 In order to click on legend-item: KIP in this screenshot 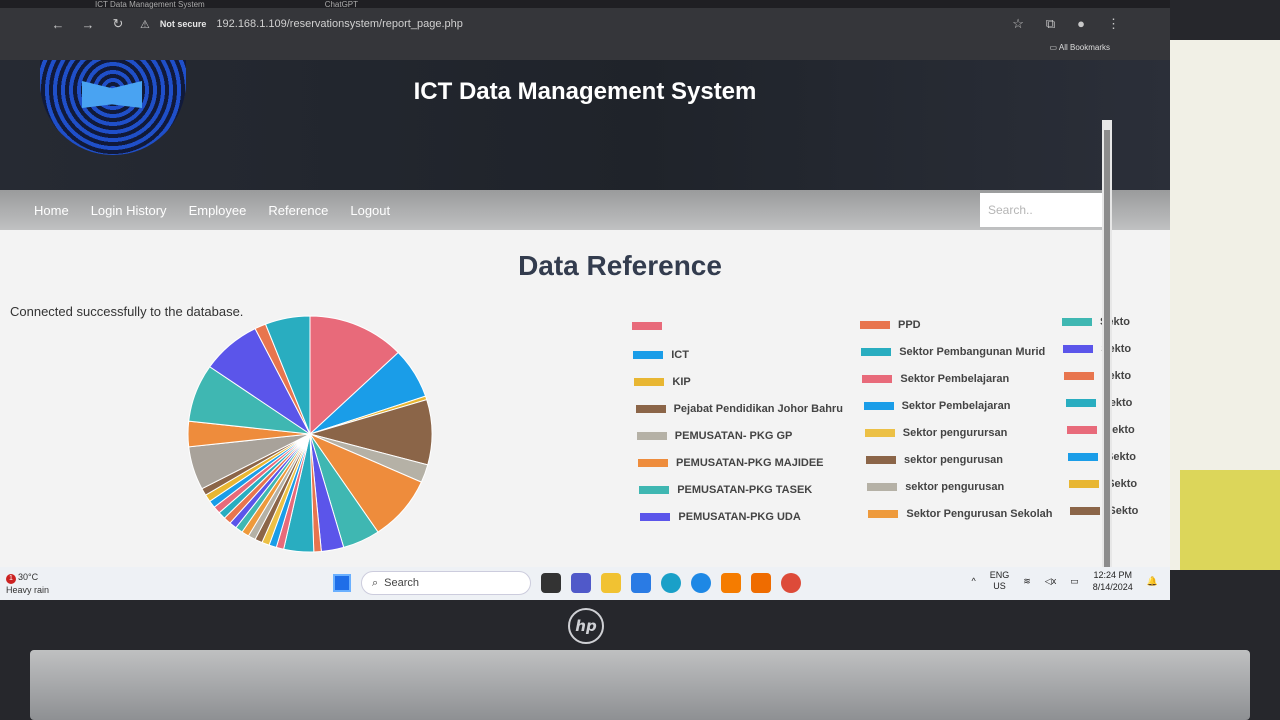, I will do `click(662, 382)`.